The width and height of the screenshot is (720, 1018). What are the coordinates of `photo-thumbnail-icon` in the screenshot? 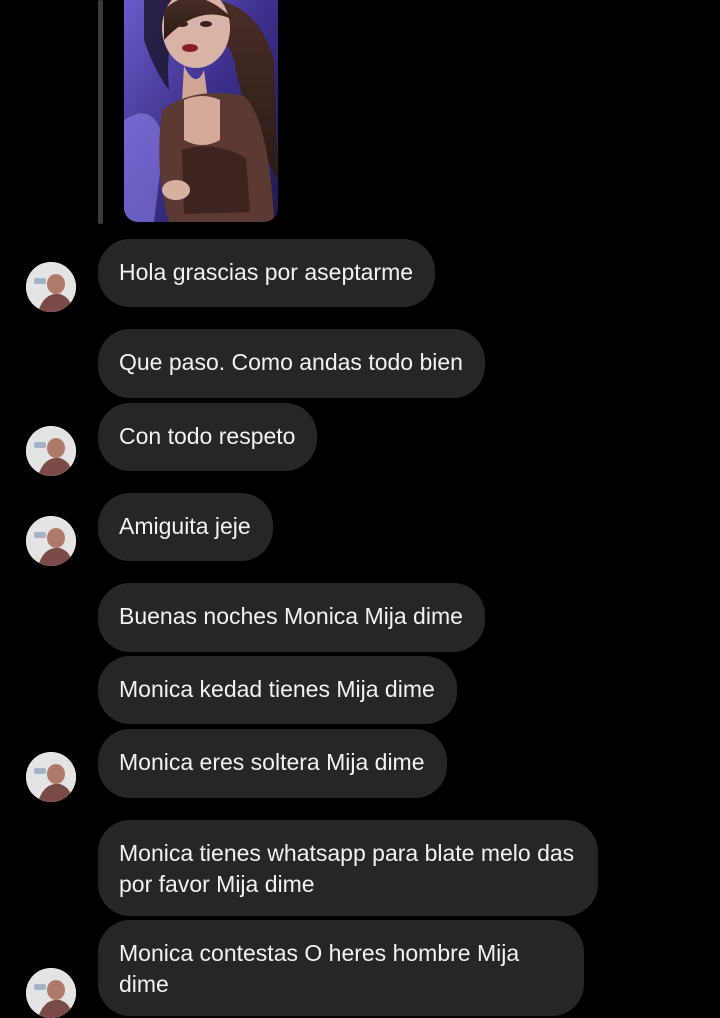 It's located at (201, 111).